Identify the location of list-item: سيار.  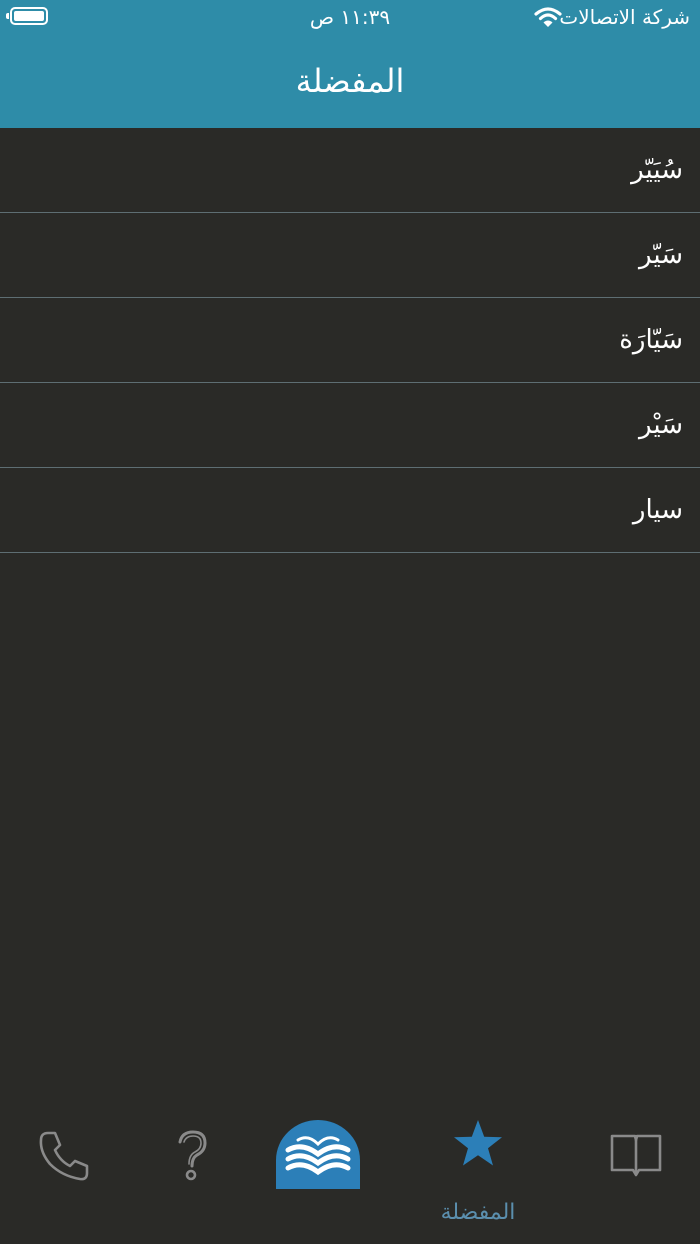
(350, 510).